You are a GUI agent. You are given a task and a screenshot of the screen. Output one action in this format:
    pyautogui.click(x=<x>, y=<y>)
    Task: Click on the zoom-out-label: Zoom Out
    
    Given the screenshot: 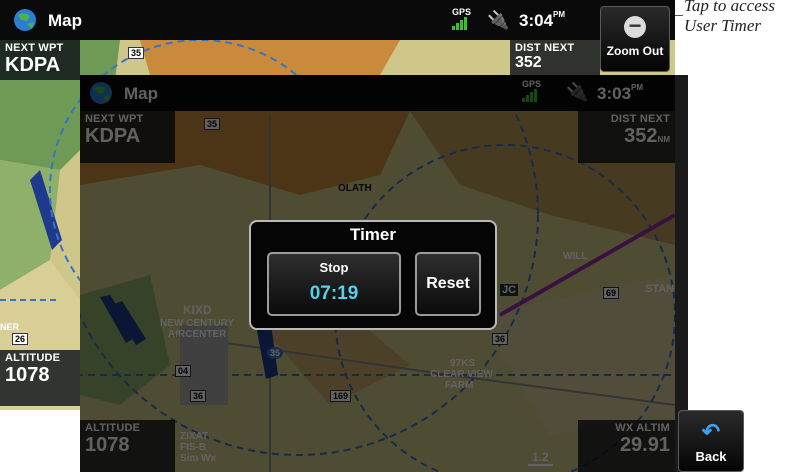 What is the action you would take?
    pyautogui.click(x=635, y=51)
    